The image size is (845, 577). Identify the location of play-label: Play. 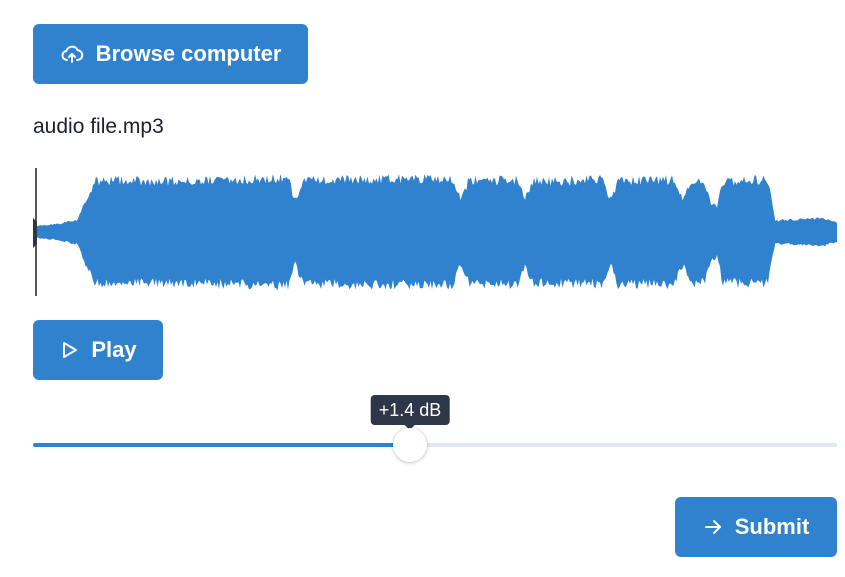
(114, 349).